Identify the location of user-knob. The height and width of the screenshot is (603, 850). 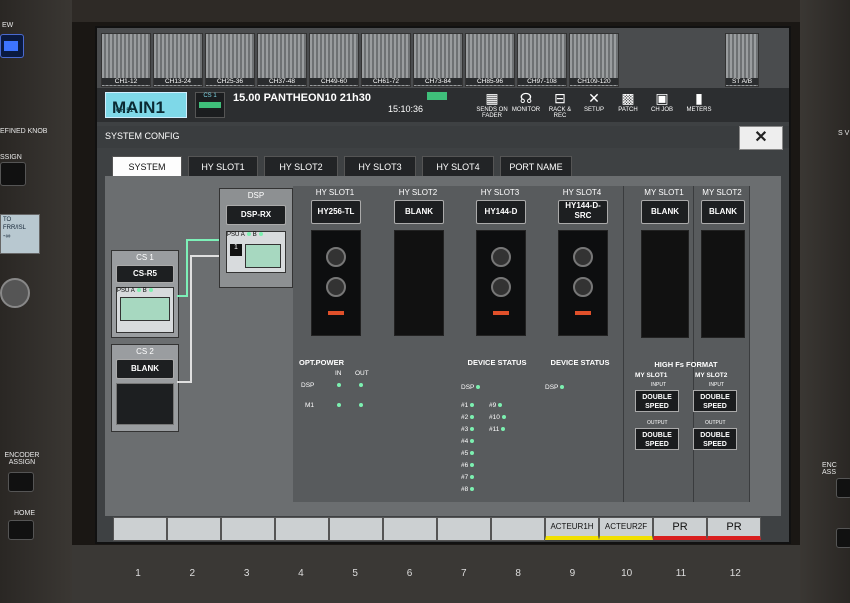
(15, 293).